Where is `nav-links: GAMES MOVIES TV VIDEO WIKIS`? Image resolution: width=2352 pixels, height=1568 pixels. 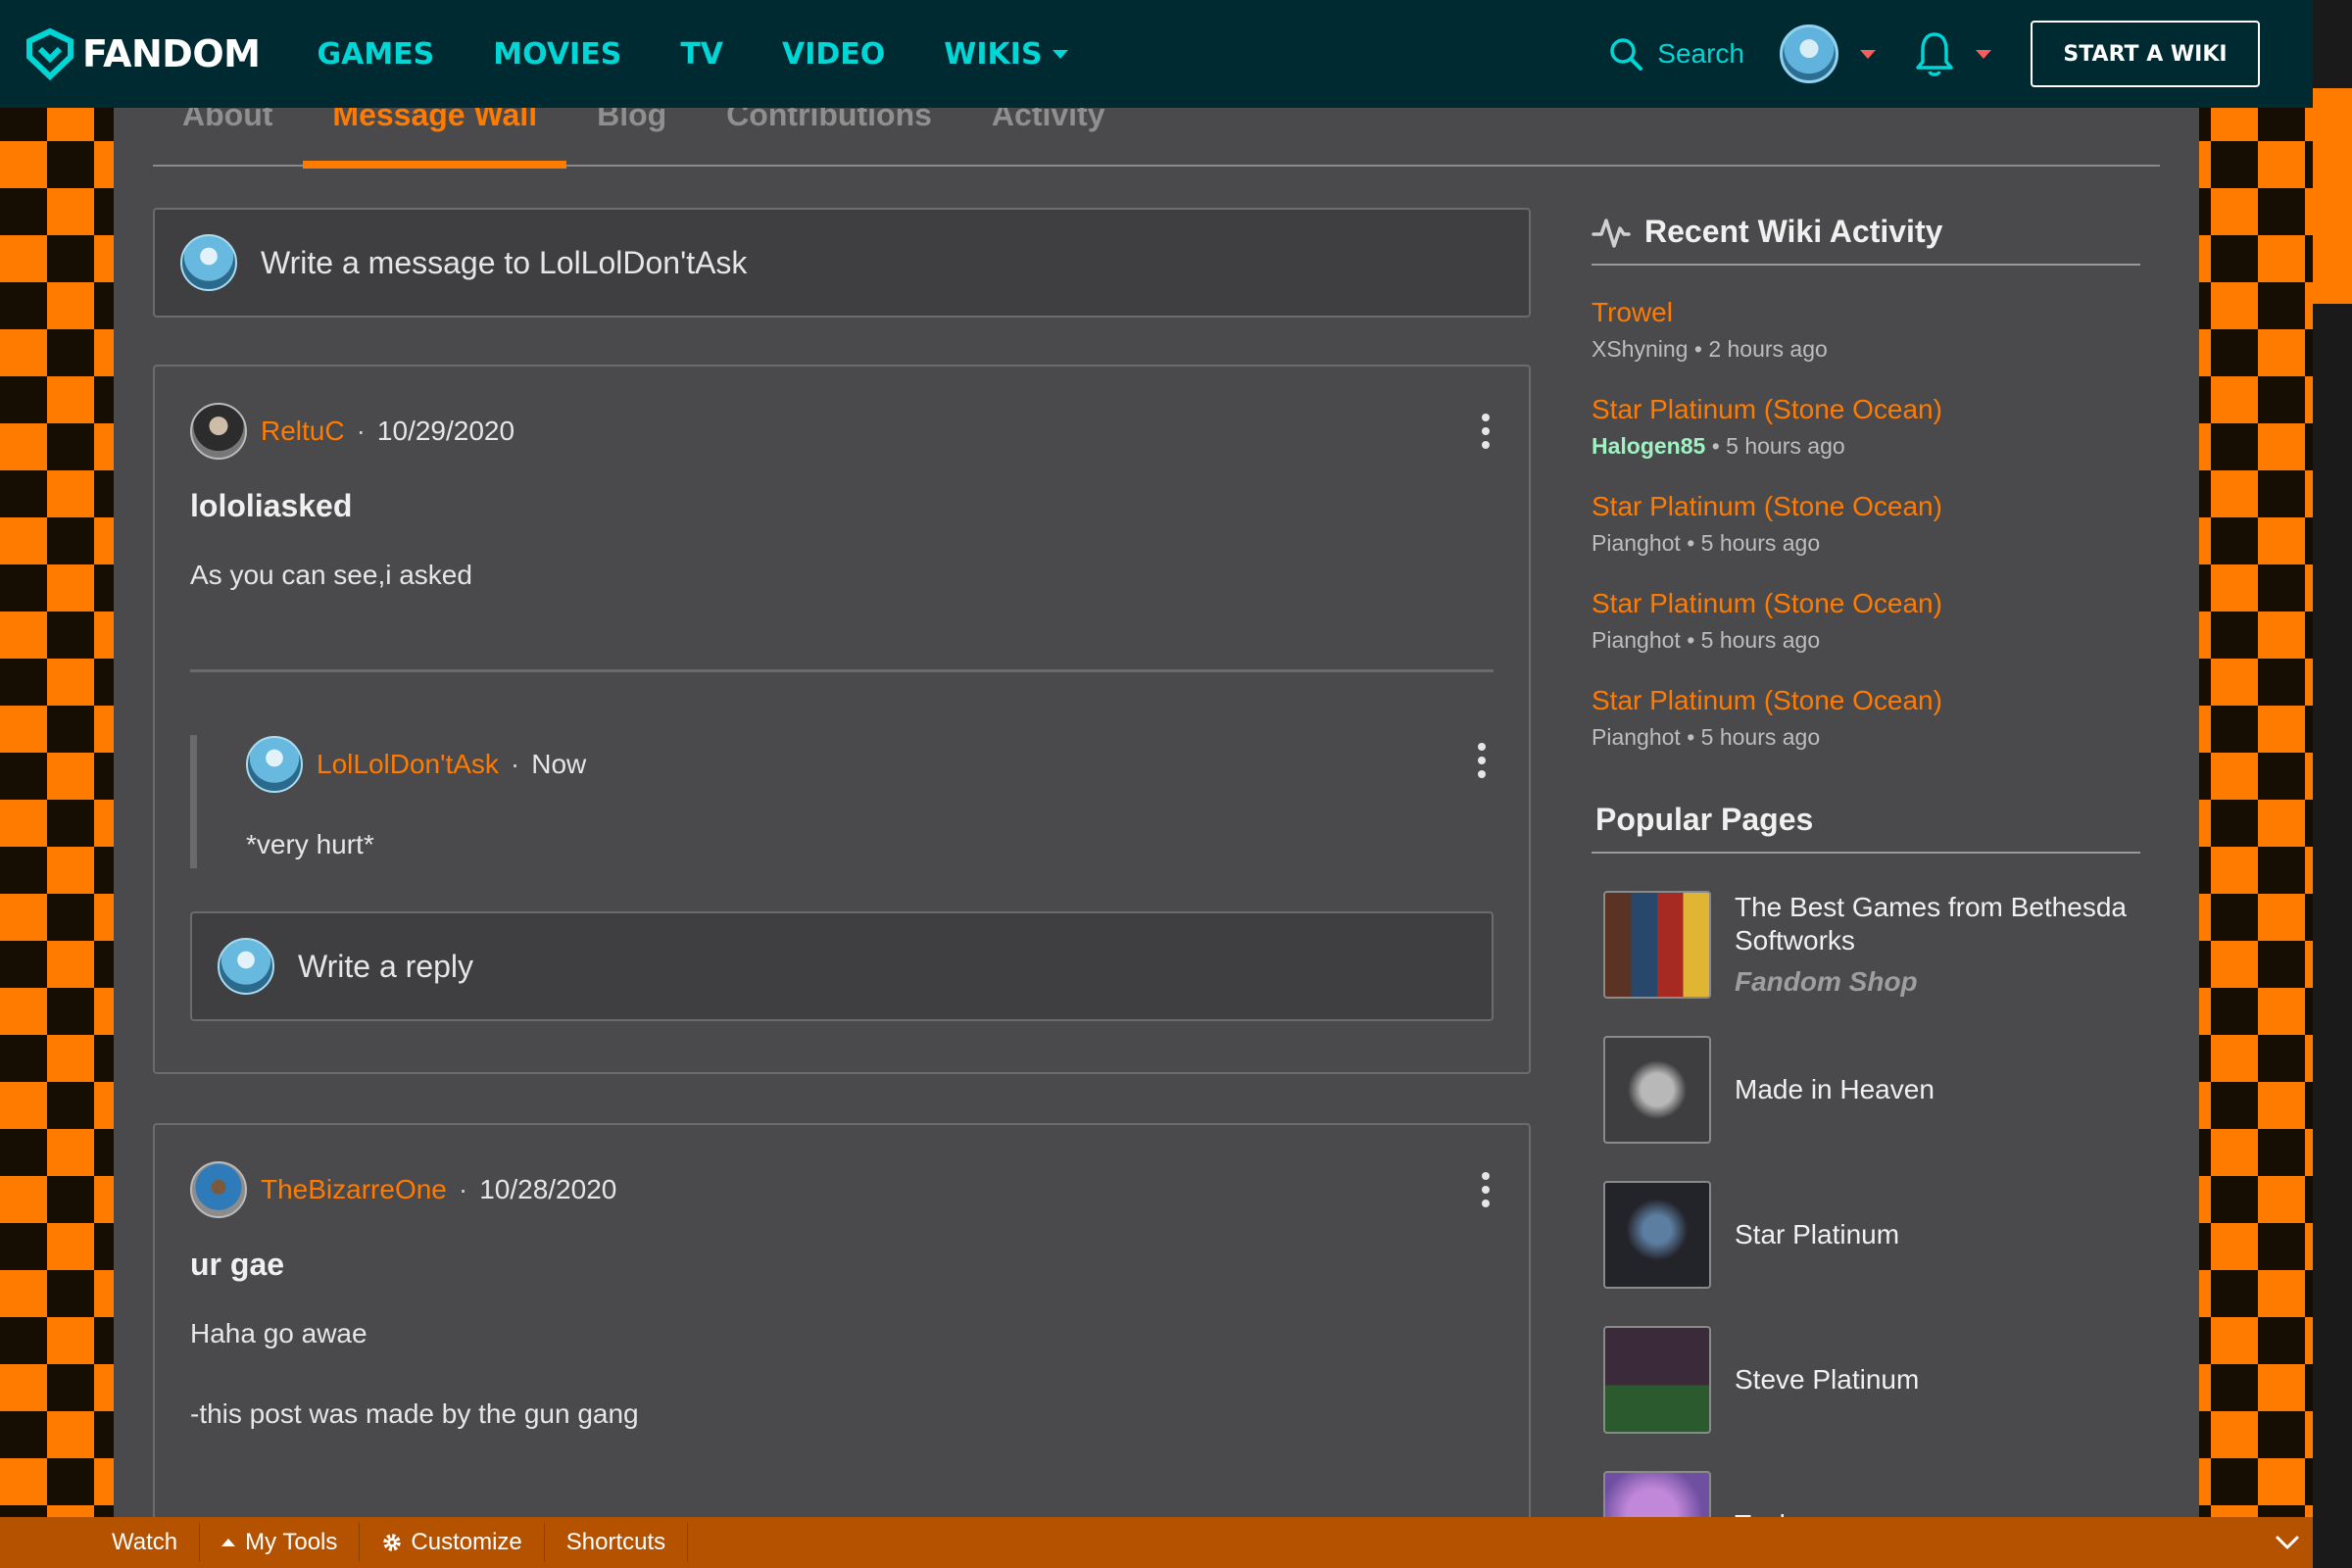
nav-links: GAMES MOVIES TV VIDEO WIKIS is located at coordinates (721, 54).